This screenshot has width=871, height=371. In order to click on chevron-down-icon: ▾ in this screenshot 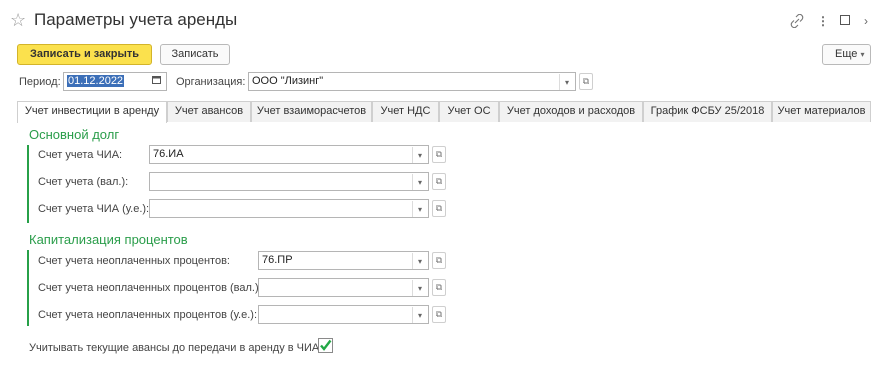, I will do `click(862, 54)`.